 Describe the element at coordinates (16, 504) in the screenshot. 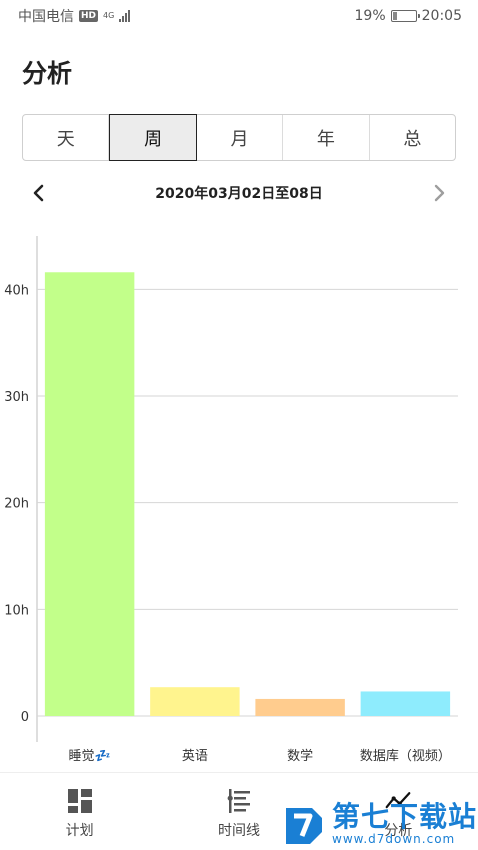

I see `y-tick-label: 20h` at that location.